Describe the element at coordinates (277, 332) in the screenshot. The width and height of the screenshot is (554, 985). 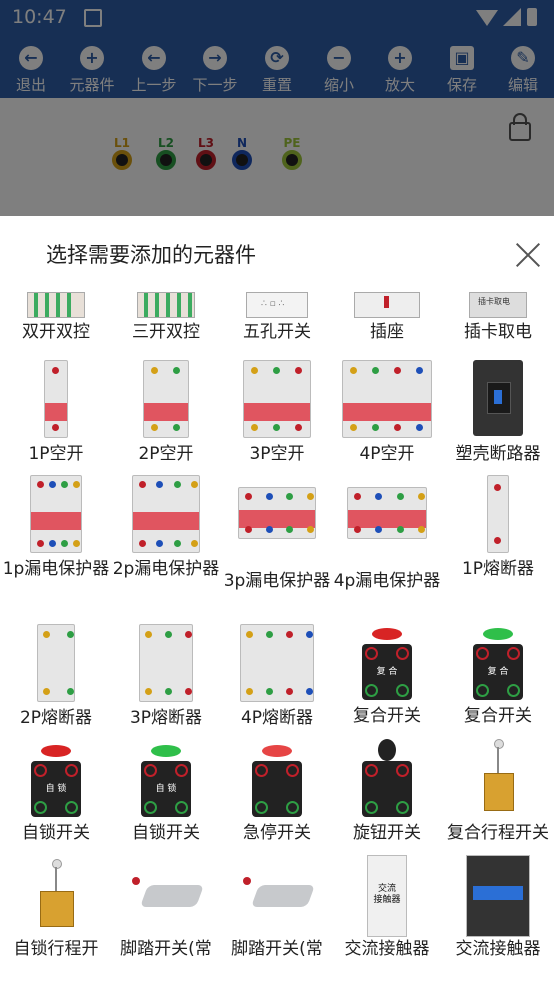
I see `component-label: 五孔开关` at that location.